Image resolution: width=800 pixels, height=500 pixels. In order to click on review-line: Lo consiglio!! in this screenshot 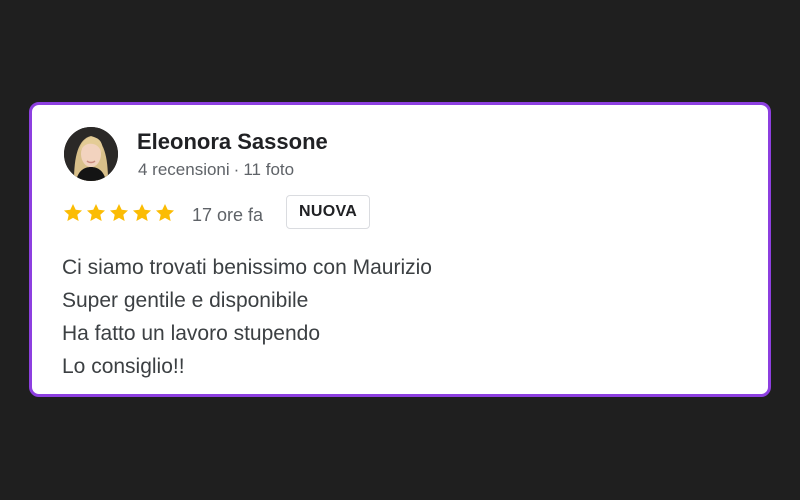, I will do `click(123, 366)`.